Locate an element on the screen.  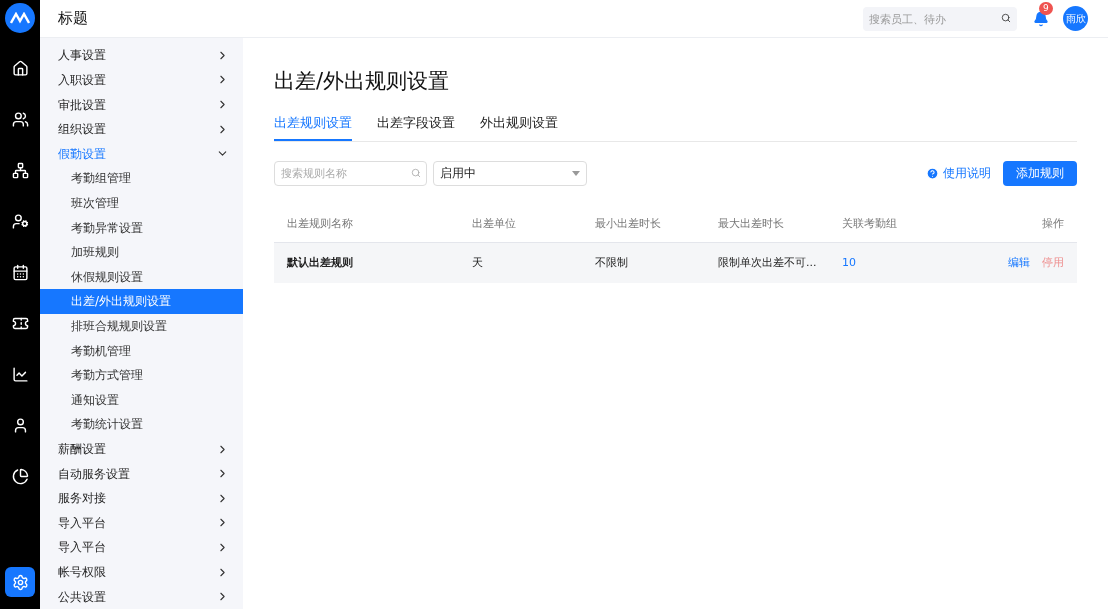
sidebar-group: 人事设置 is located at coordinates (141, 55).